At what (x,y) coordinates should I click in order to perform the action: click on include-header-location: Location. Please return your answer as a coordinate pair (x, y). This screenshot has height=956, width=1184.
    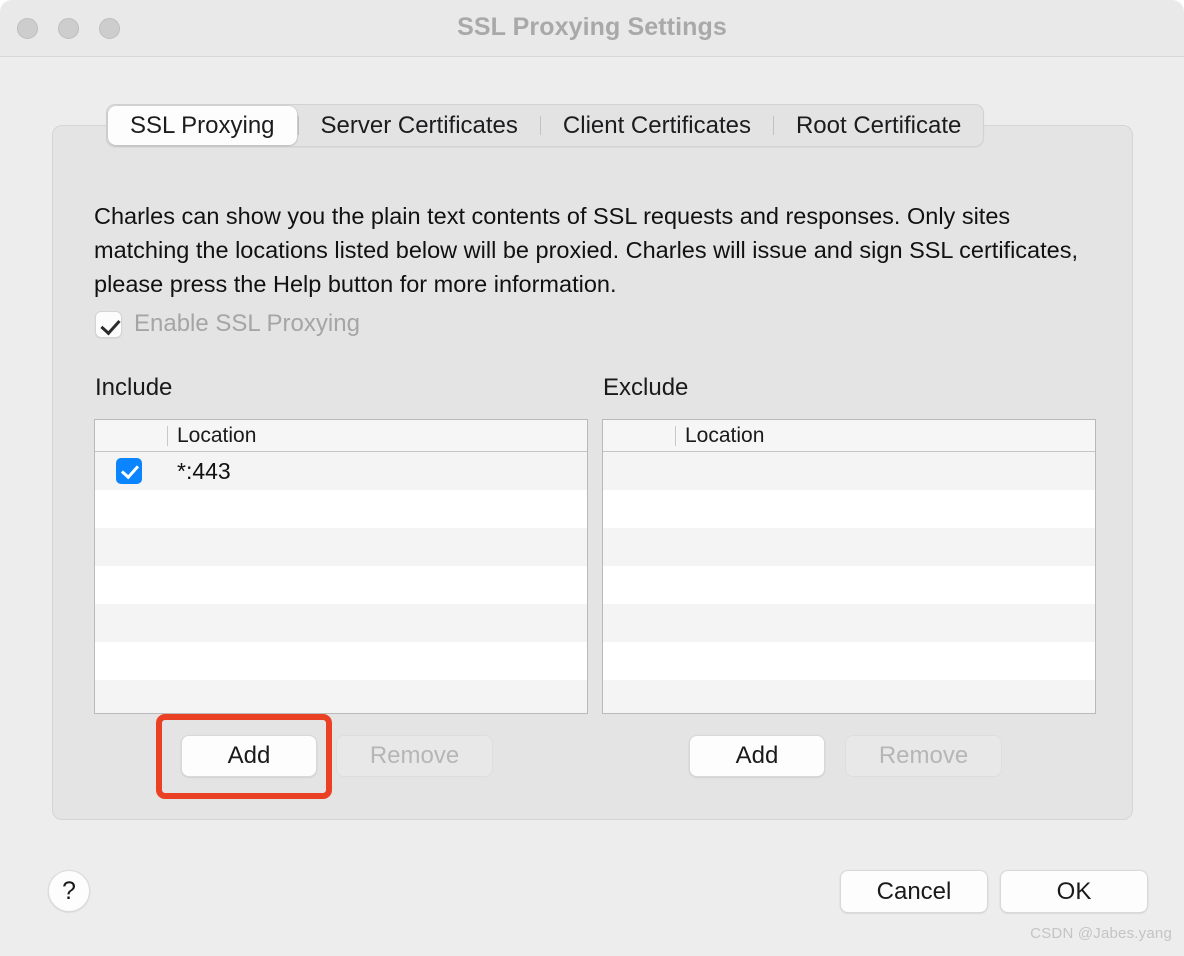
    Looking at the image, I should click on (217, 435).